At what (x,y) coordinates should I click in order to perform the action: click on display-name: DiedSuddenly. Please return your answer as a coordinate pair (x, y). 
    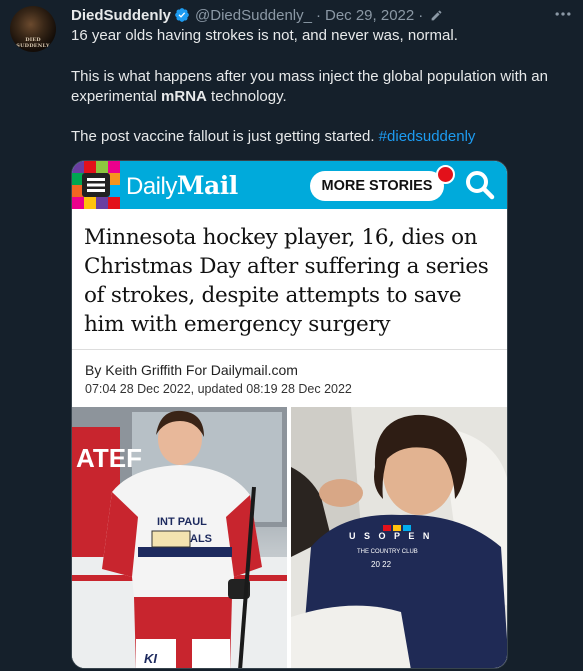
    Looking at the image, I should click on (121, 15).